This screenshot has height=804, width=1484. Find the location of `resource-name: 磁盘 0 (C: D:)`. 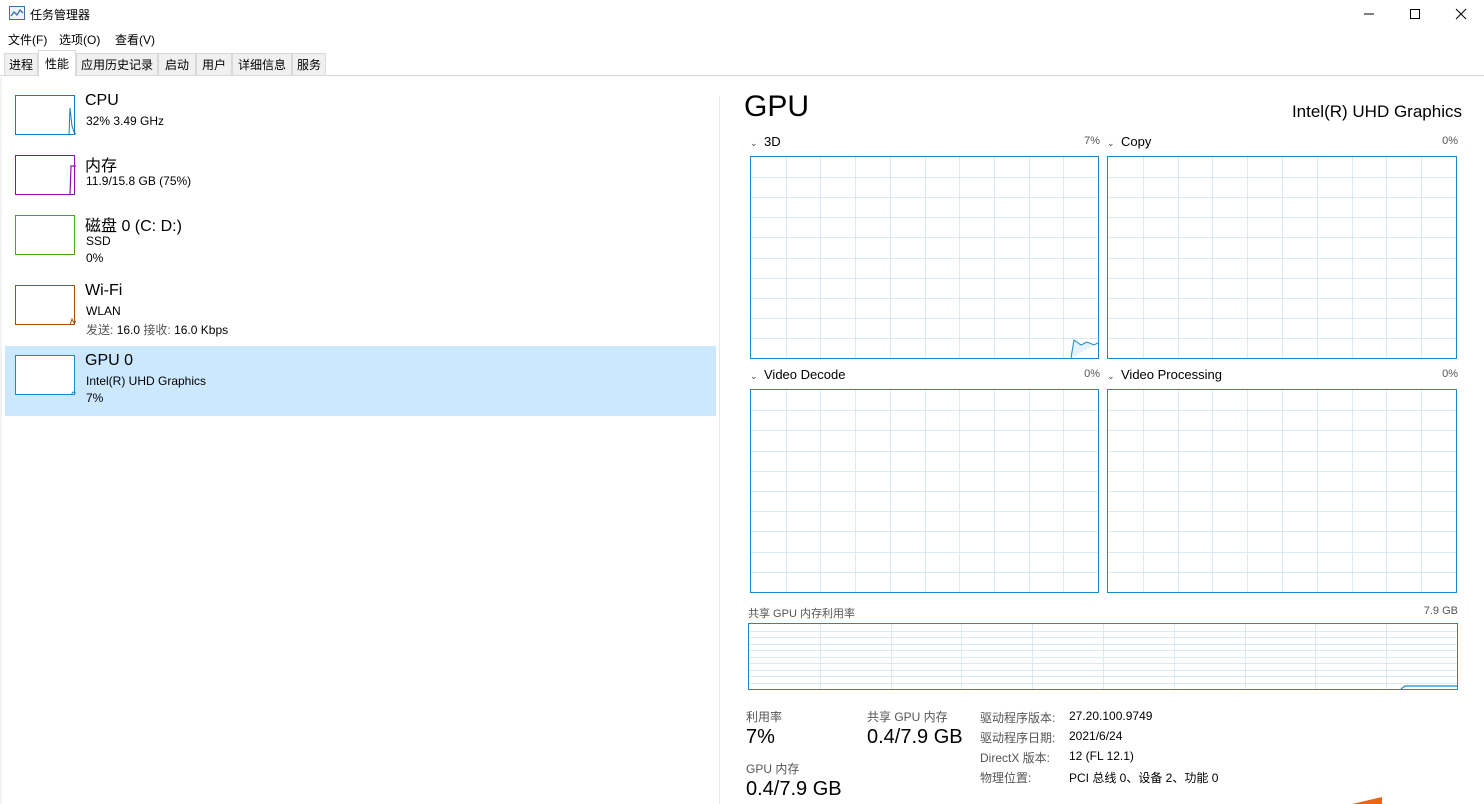

resource-name: 磁盘 0 (C: D:) is located at coordinates (133, 226).